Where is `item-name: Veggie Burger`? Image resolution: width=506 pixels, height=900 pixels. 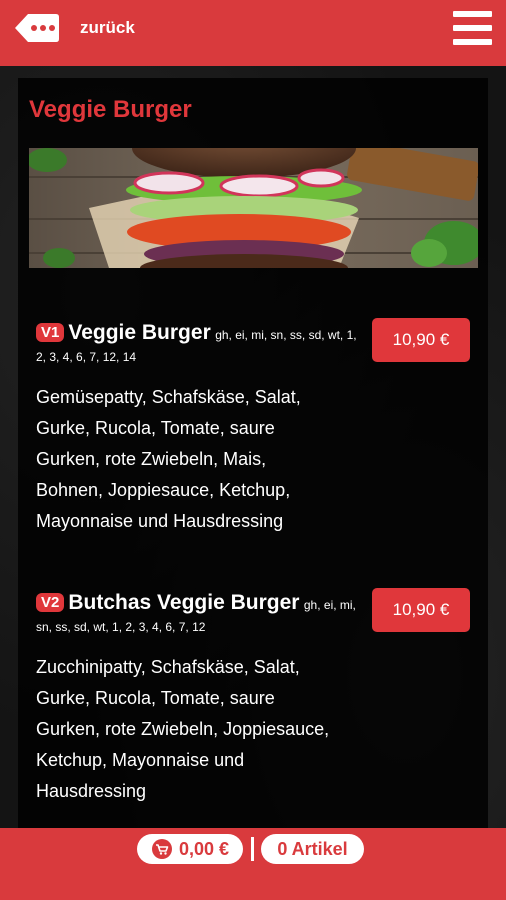
item-name: Veggie Burger is located at coordinates (139, 332).